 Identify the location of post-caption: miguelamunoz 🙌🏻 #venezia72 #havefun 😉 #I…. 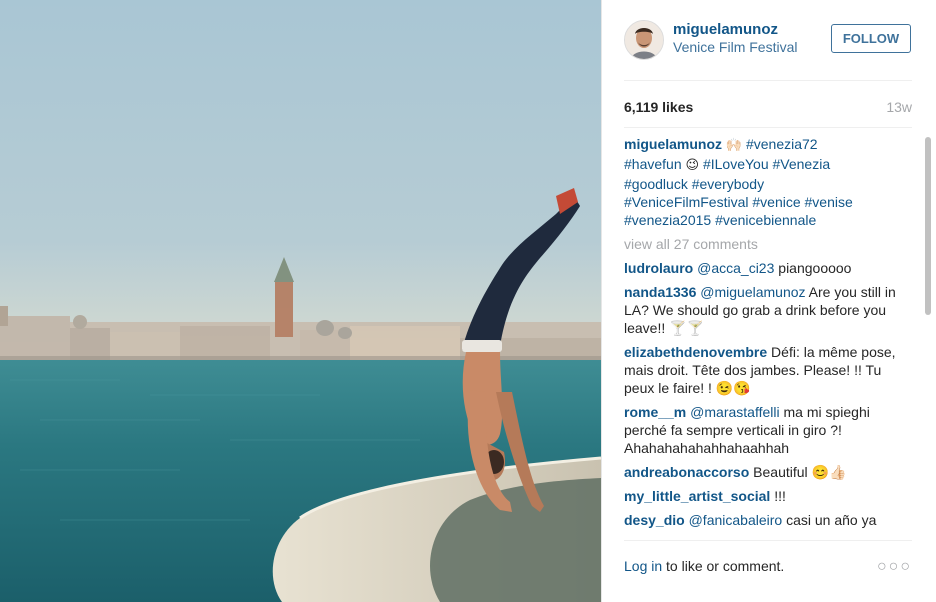
(769, 182).